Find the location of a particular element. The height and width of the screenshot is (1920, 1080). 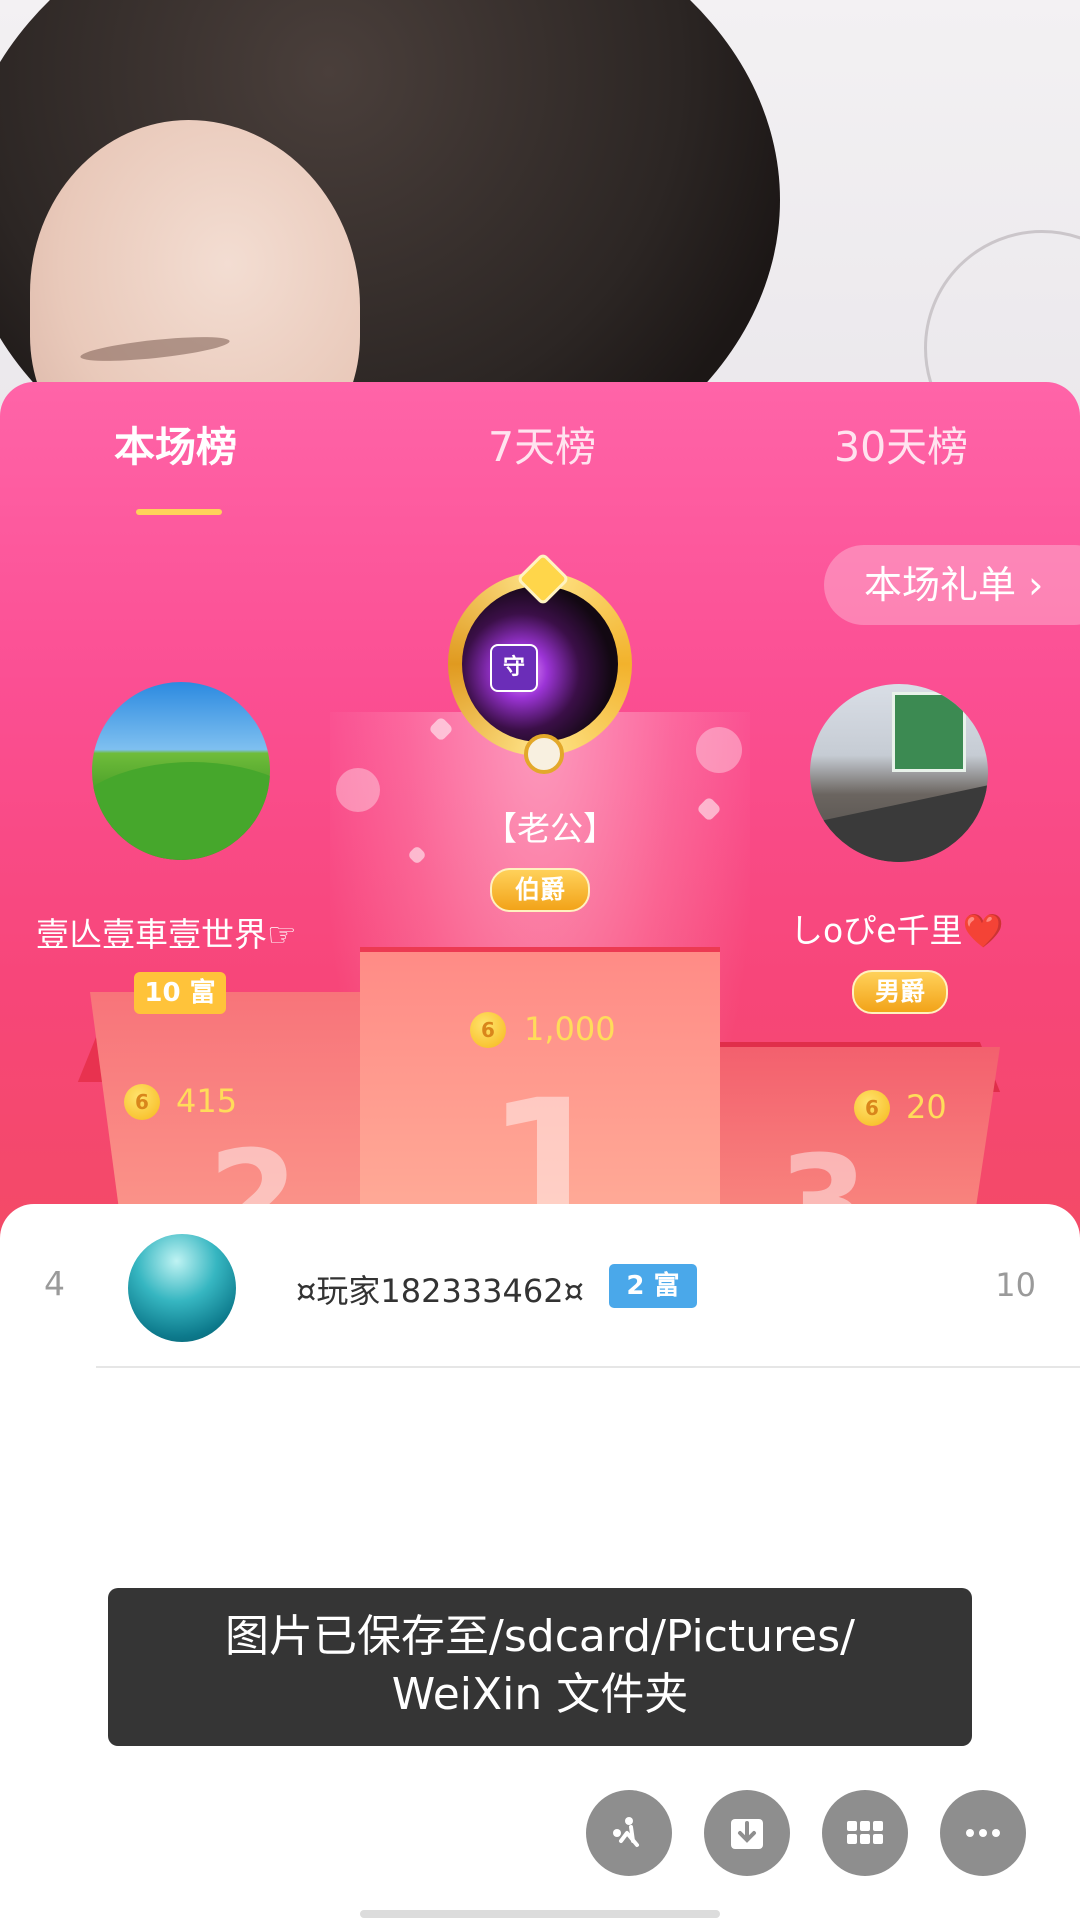

ranking-tabs: 本场榜 7天榜 30天榜 is located at coordinates (540, 463).